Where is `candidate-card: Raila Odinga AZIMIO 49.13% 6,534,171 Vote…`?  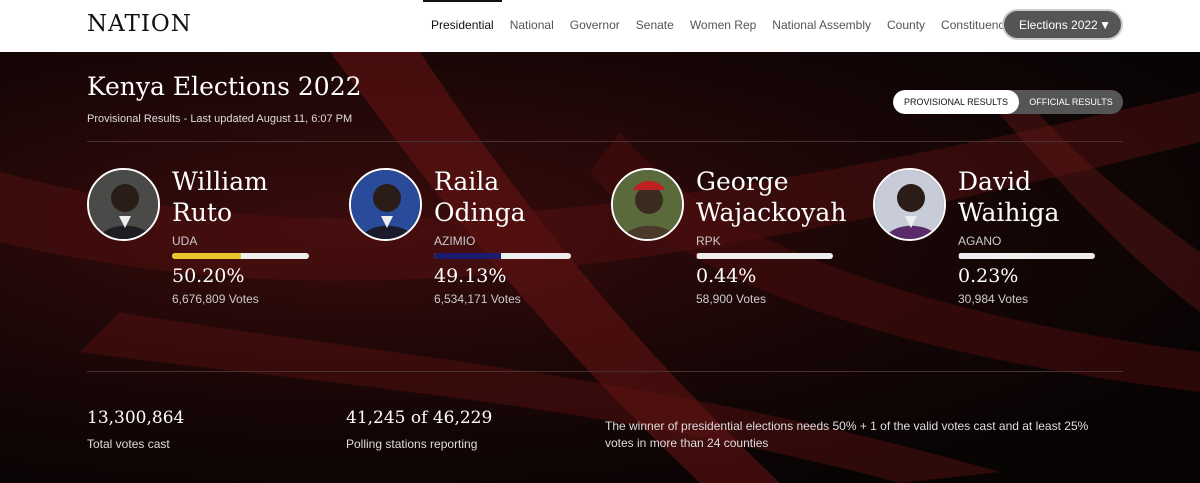 candidate-card: Raila Odinga AZIMIO 49.13% 6,534,171 Vote… is located at coordinates (469, 242).